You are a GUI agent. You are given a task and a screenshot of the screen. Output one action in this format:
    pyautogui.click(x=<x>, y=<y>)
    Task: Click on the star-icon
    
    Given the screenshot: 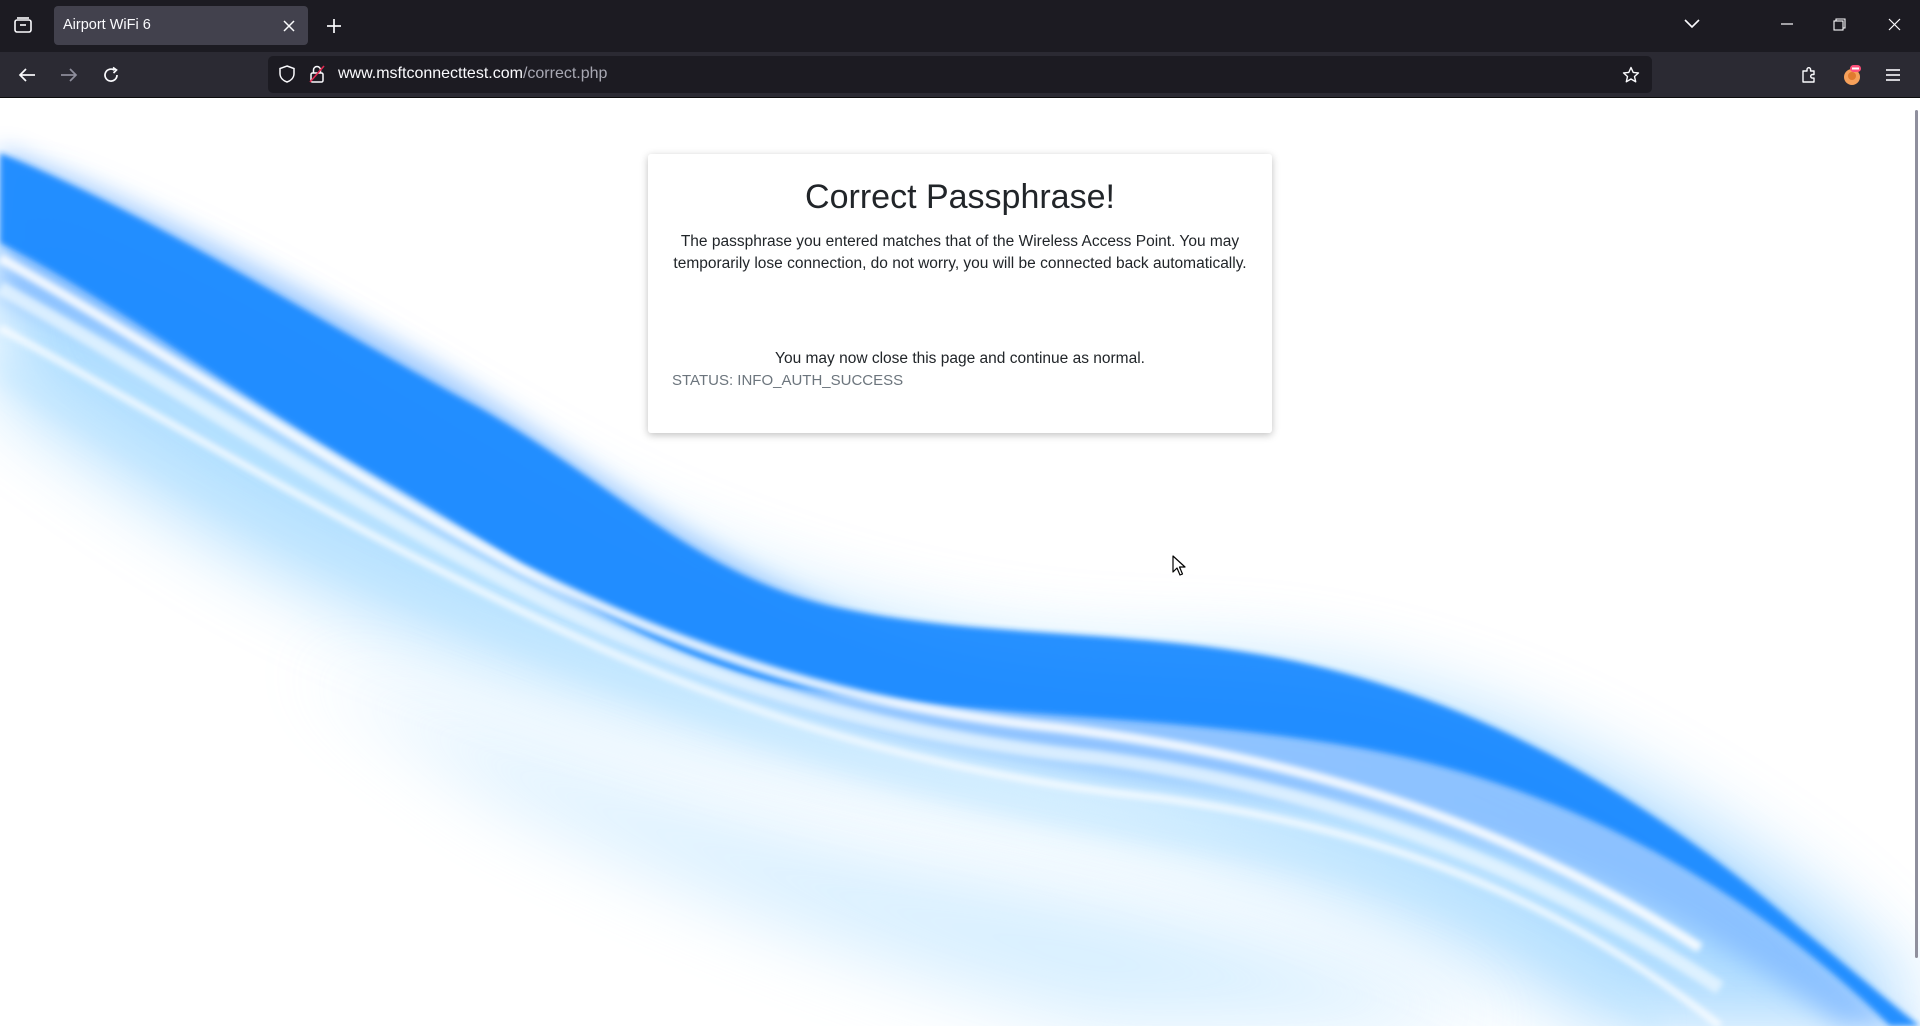 What is the action you would take?
    pyautogui.click(x=1631, y=74)
    